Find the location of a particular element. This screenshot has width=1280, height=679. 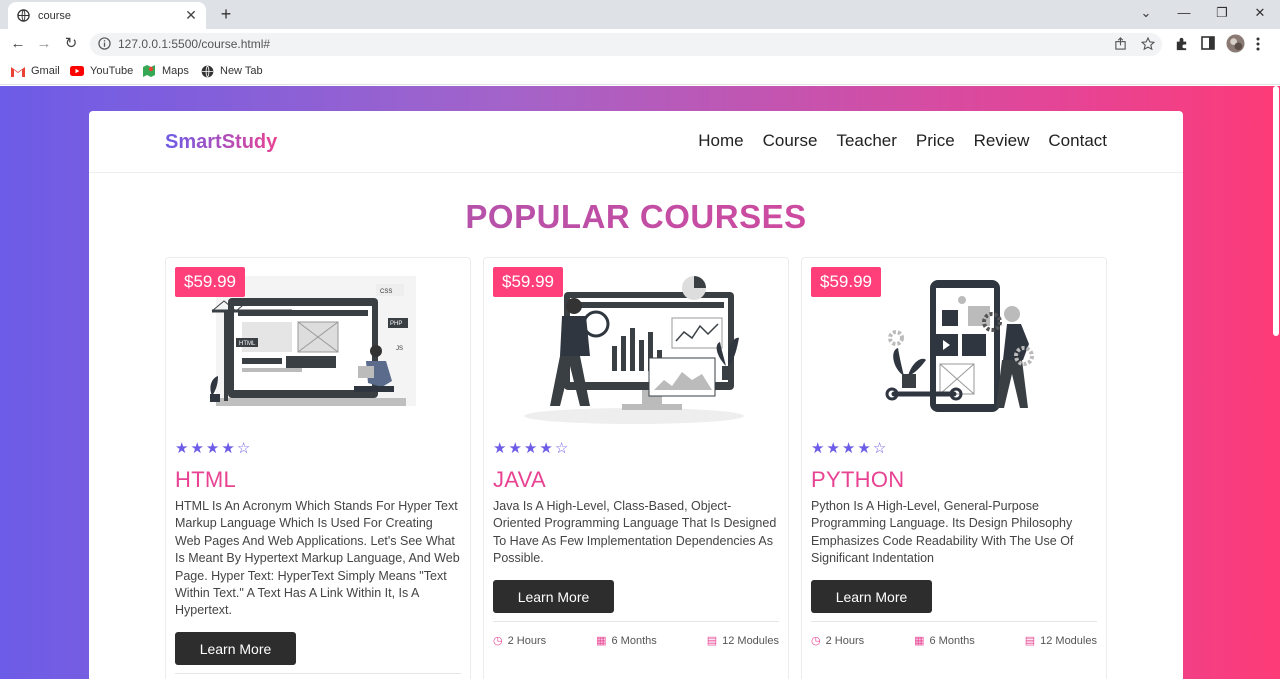

forward-icon: → is located at coordinates (44, 44).